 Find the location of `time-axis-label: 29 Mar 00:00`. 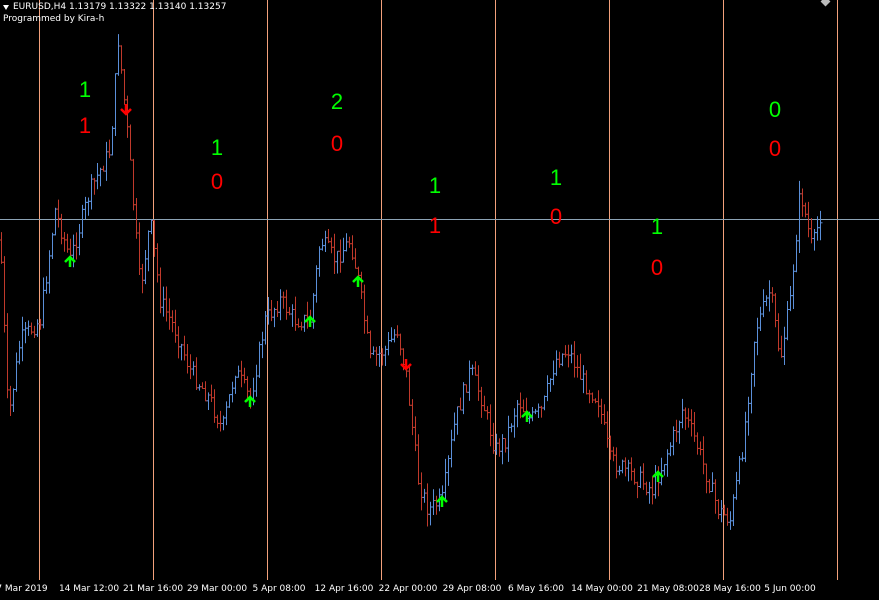

time-axis-label: 29 Mar 00:00 is located at coordinates (217, 589).